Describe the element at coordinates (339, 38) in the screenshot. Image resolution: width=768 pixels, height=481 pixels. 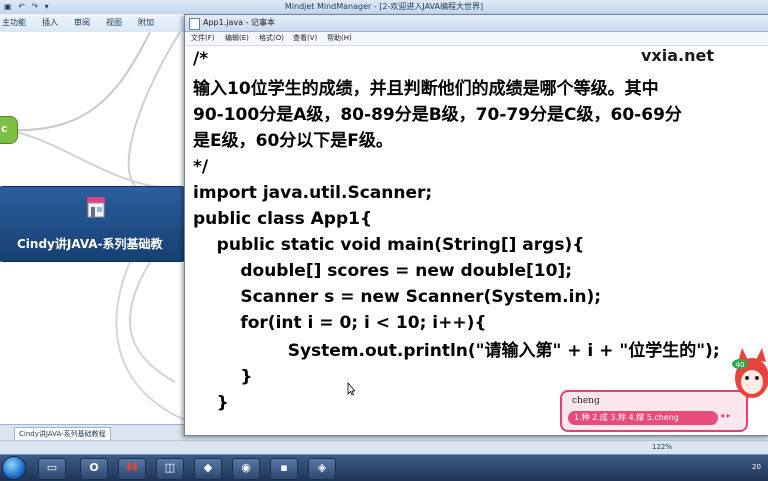
I see `menu-help: 帮助(H)` at that location.